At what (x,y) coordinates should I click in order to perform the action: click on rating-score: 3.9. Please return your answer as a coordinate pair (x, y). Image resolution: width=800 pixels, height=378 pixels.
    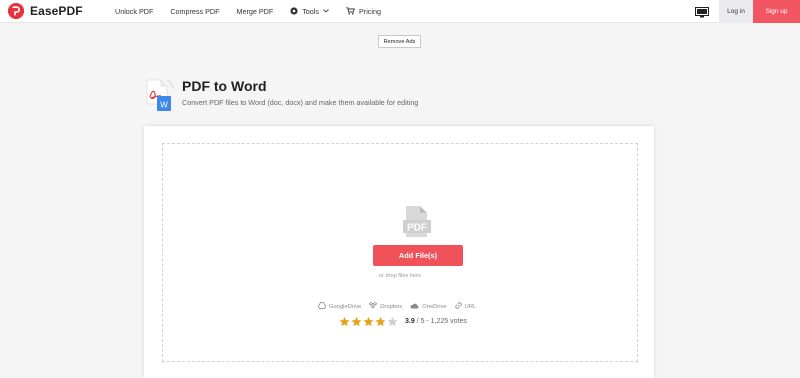
    Looking at the image, I should click on (410, 321).